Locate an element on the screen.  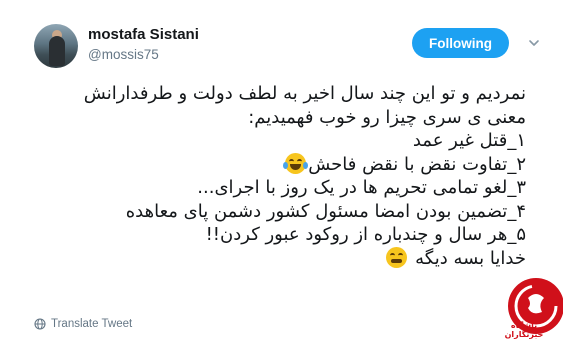
watermark-text: باشگاه خبرنگاران is located at coordinates (524, 330).